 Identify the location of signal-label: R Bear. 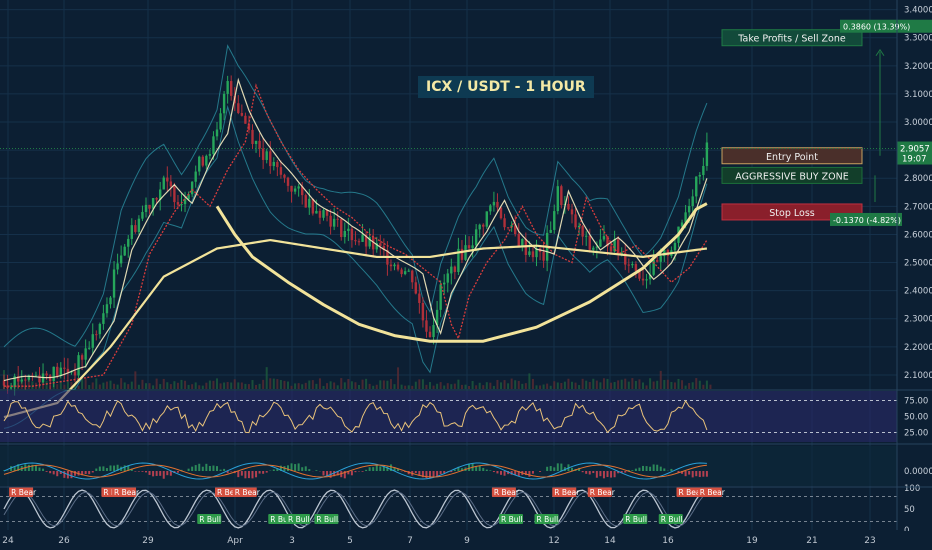
(567, 492).